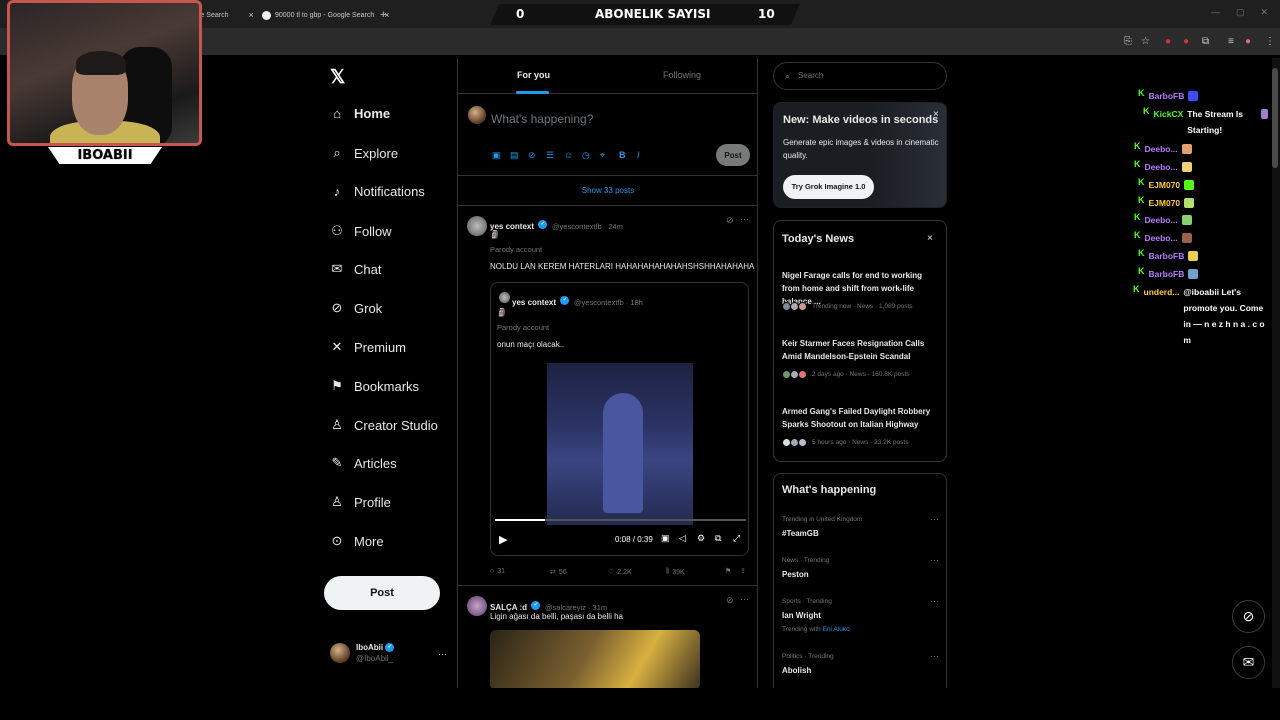  I want to click on profile-avatar-icon: ●, so click(1248, 41).